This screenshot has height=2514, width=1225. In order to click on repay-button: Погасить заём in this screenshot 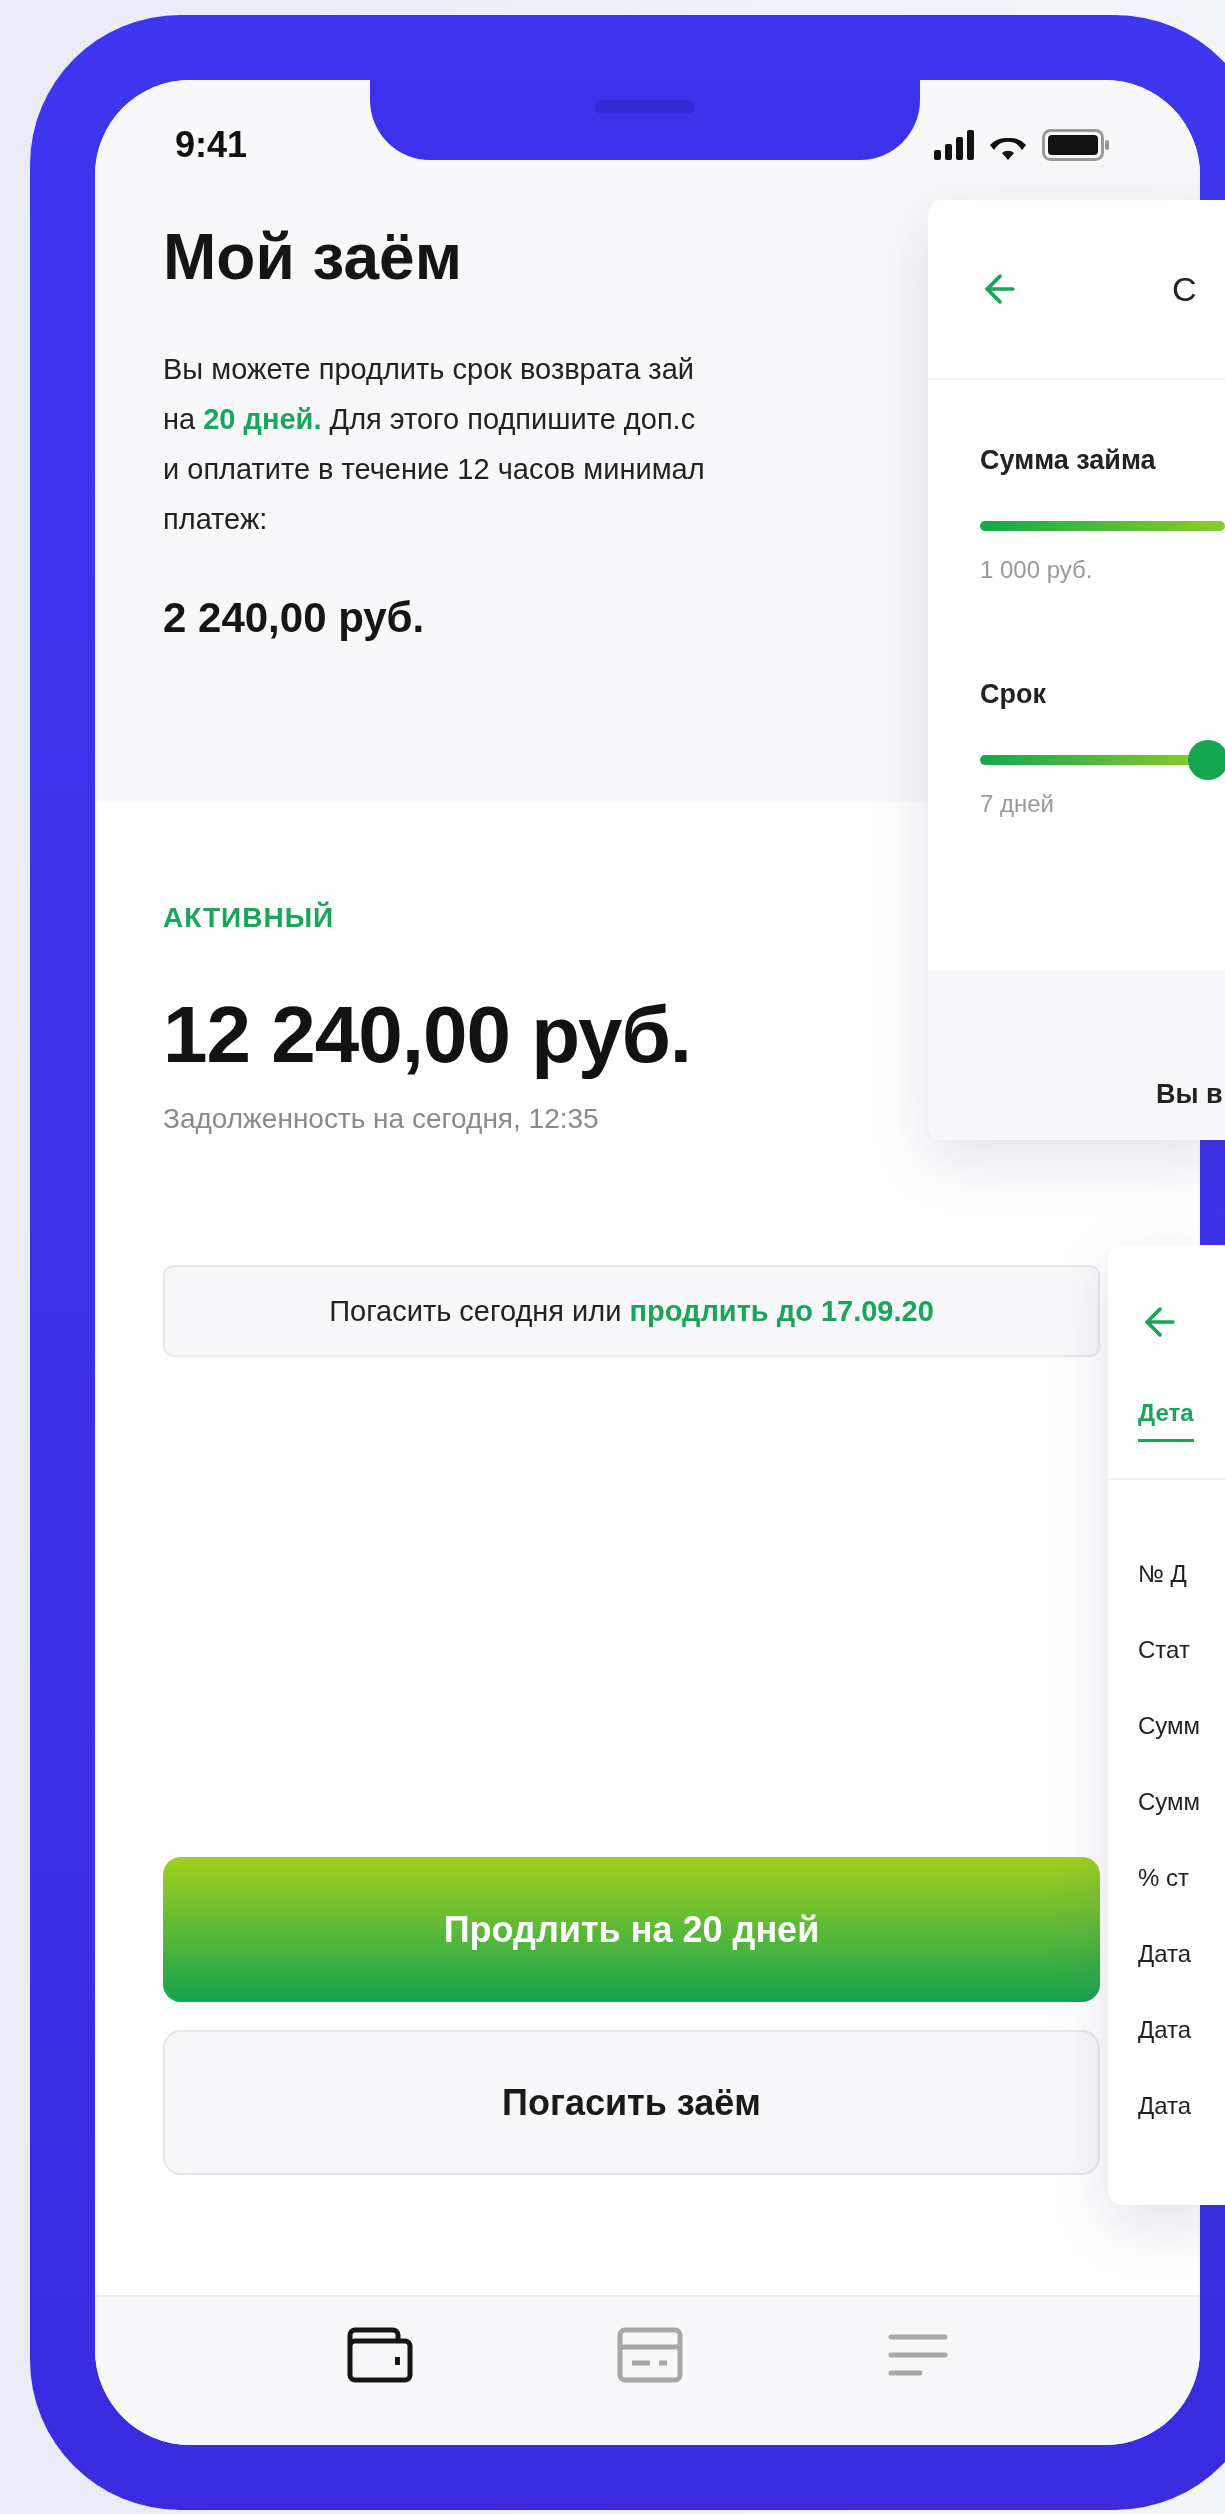, I will do `click(631, 2102)`.